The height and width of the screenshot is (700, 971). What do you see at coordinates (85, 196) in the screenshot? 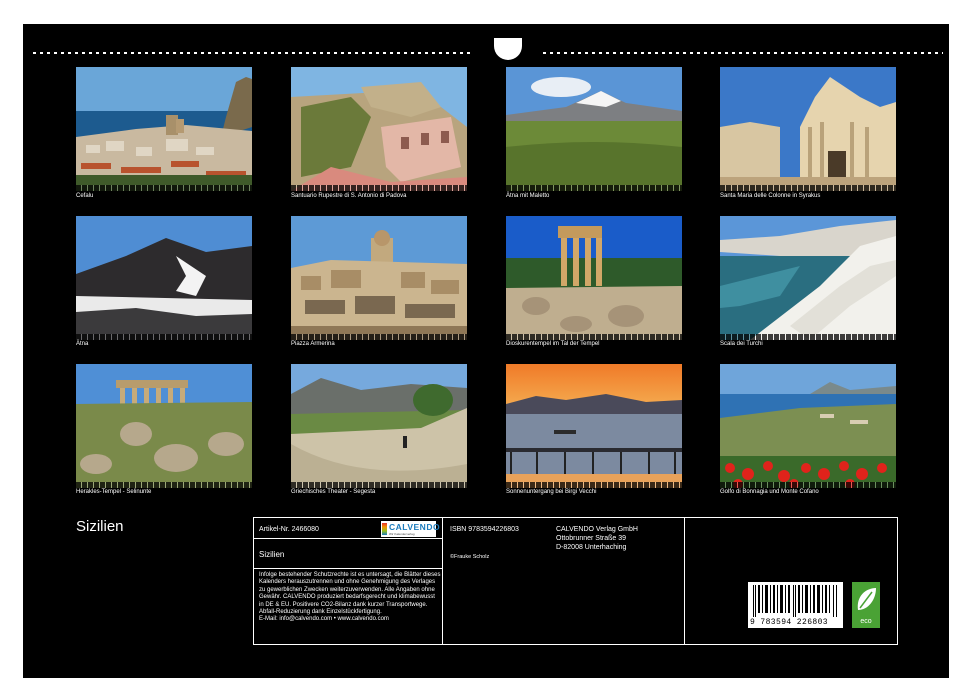
I see `caption-cefalu: Cefalu` at bounding box center [85, 196].